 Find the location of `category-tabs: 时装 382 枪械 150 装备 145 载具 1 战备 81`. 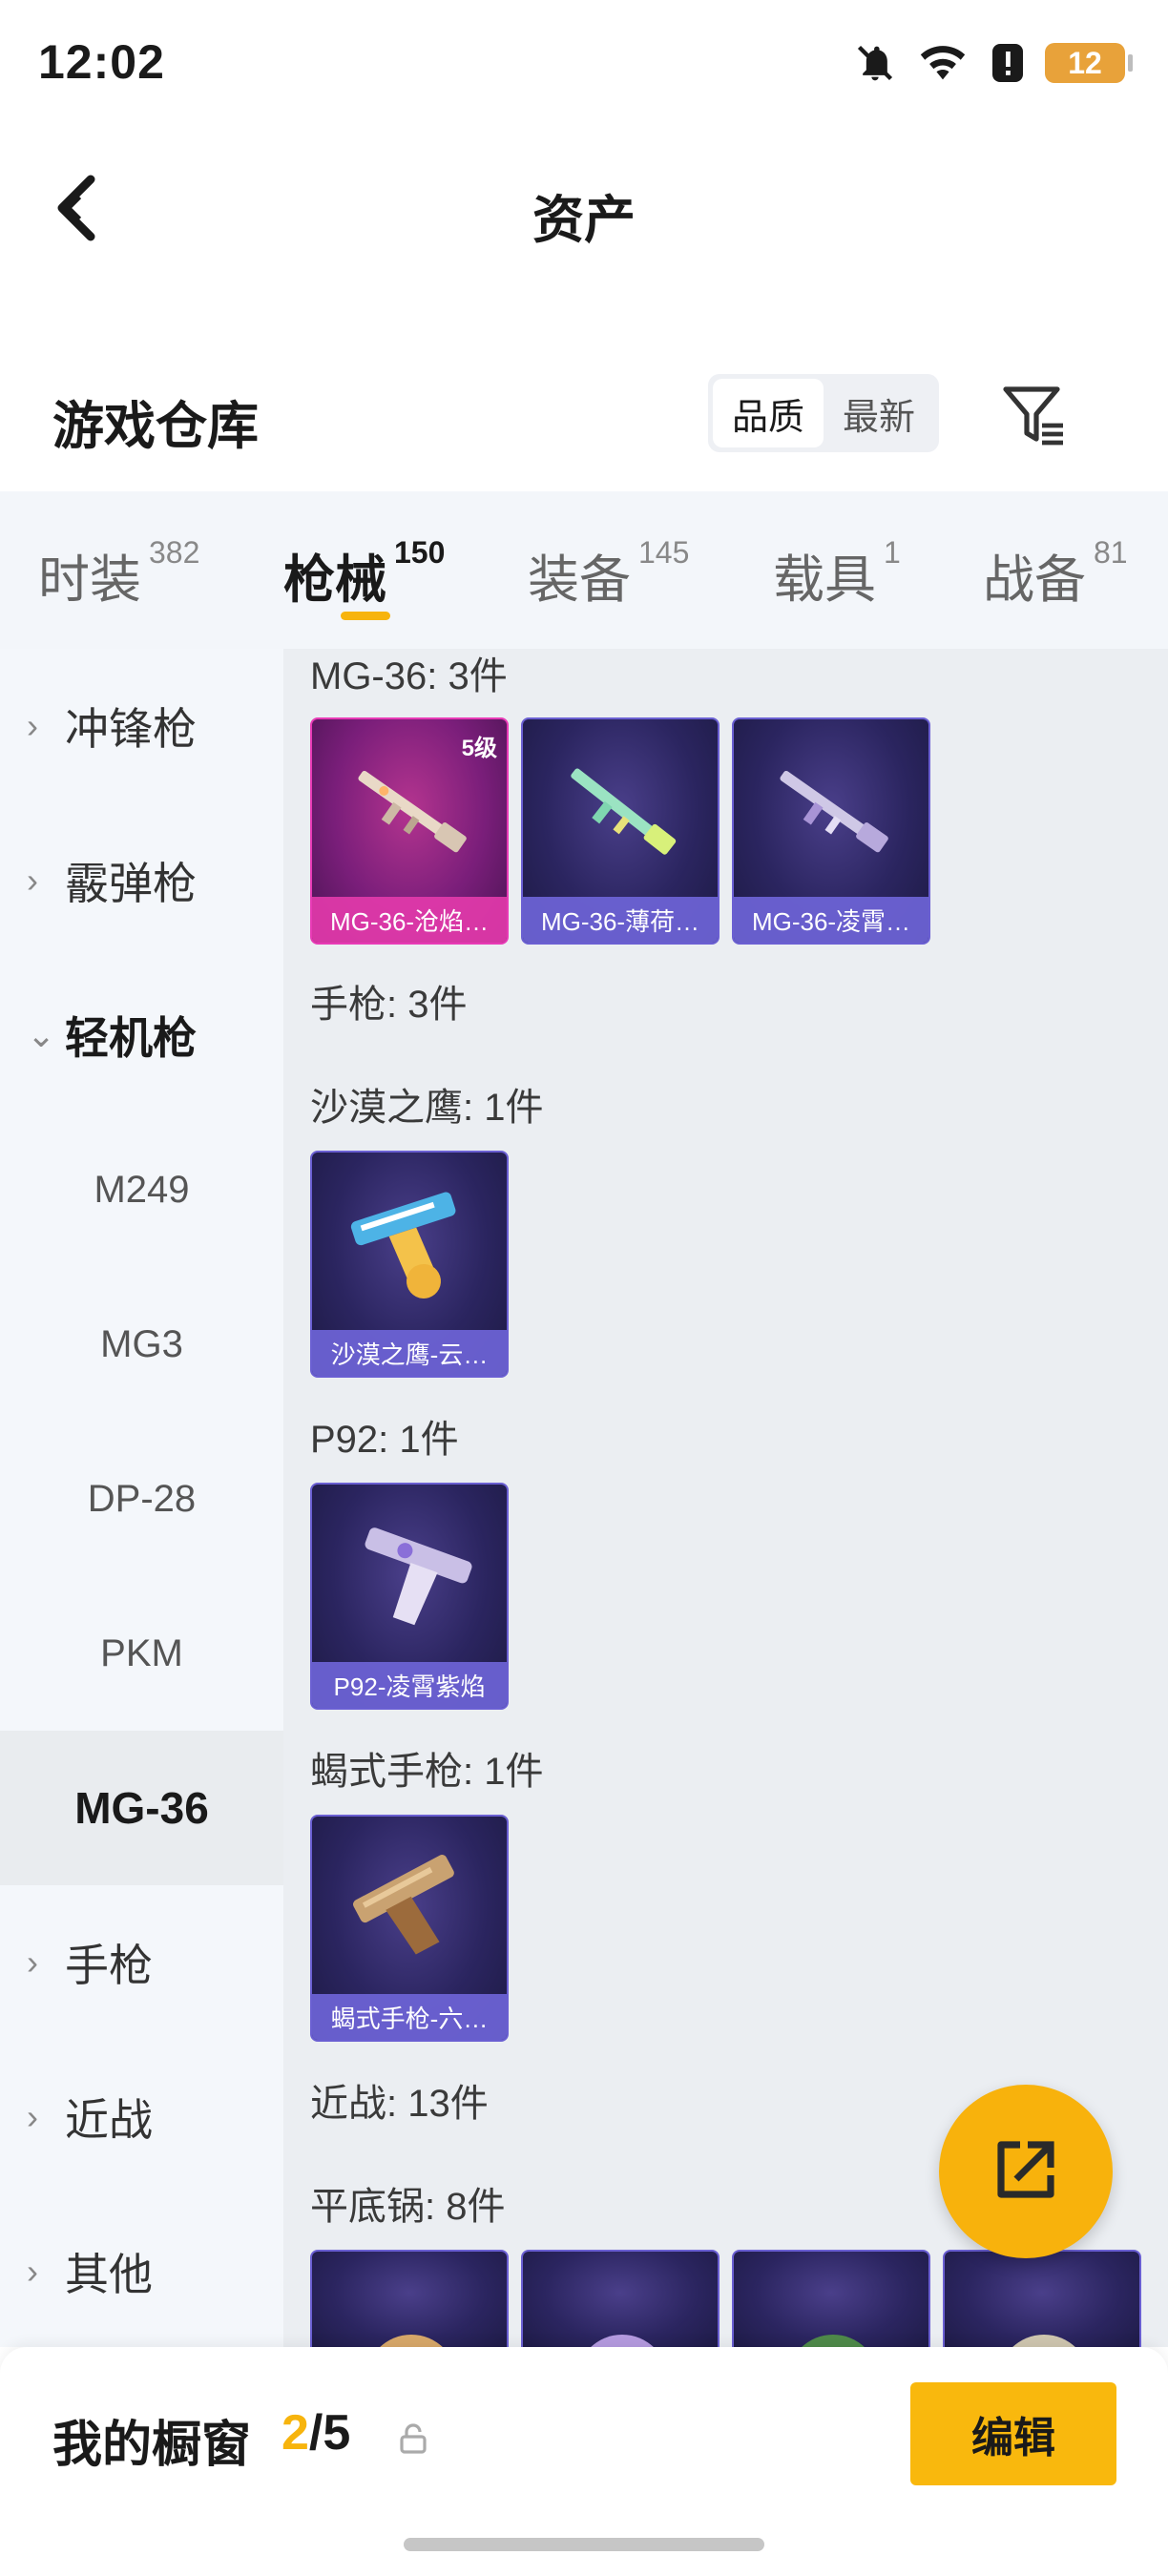

category-tabs: 时装 382 枪械 150 装备 145 载具 1 战备 81 is located at coordinates (584, 570).